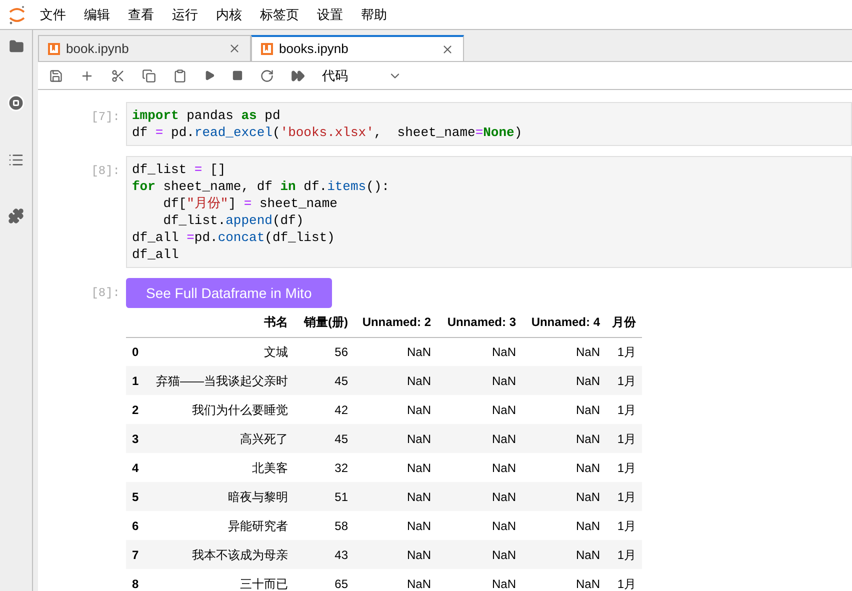 The height and width of the screenshot is (591, 852). I want to click on puzzle-icon, so click(16, 216).